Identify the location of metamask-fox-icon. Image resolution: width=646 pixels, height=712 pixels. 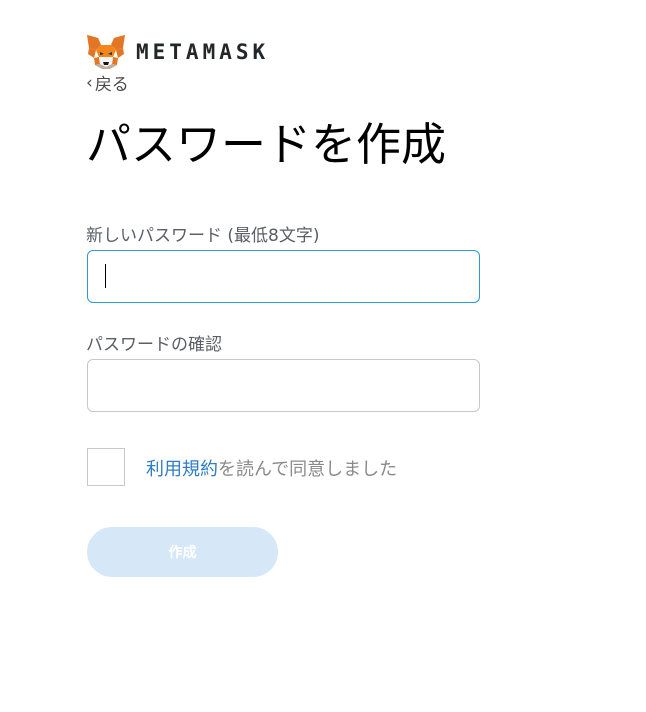
(106, 52).